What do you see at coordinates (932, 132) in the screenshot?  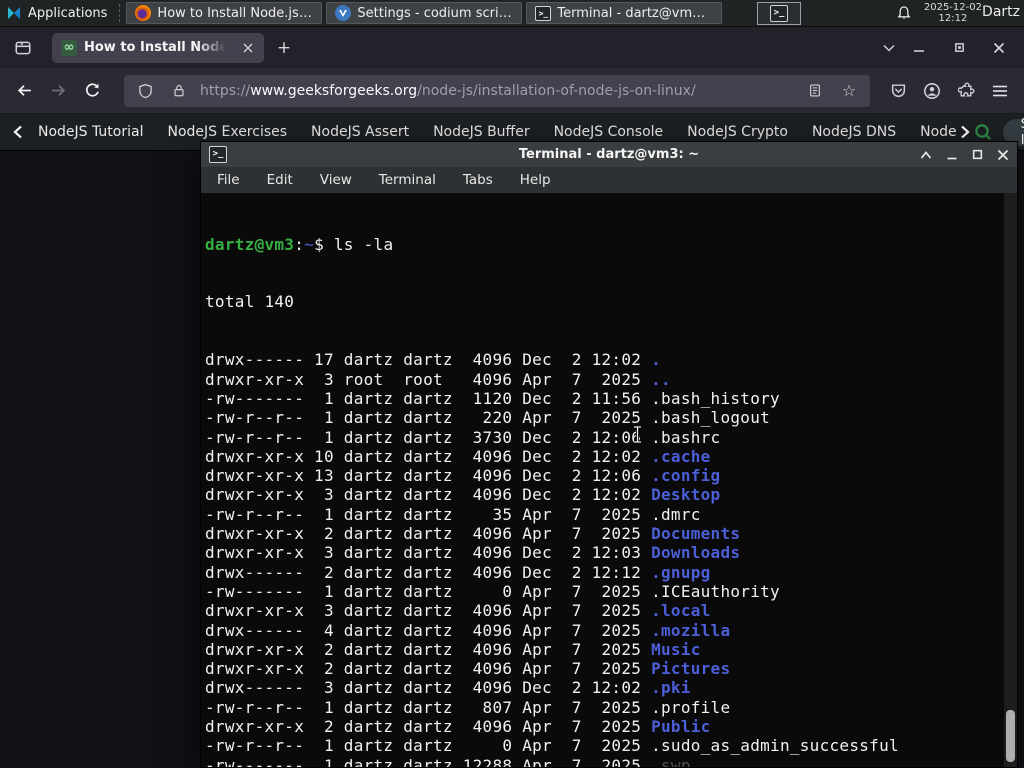 I see `sitenav-link-partial: Node` at bounding box center [932, 132].